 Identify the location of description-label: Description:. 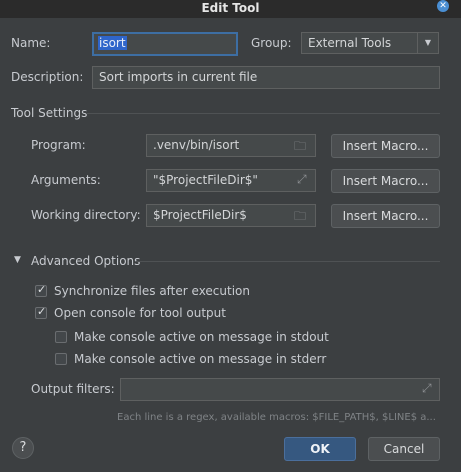
(47, 77).